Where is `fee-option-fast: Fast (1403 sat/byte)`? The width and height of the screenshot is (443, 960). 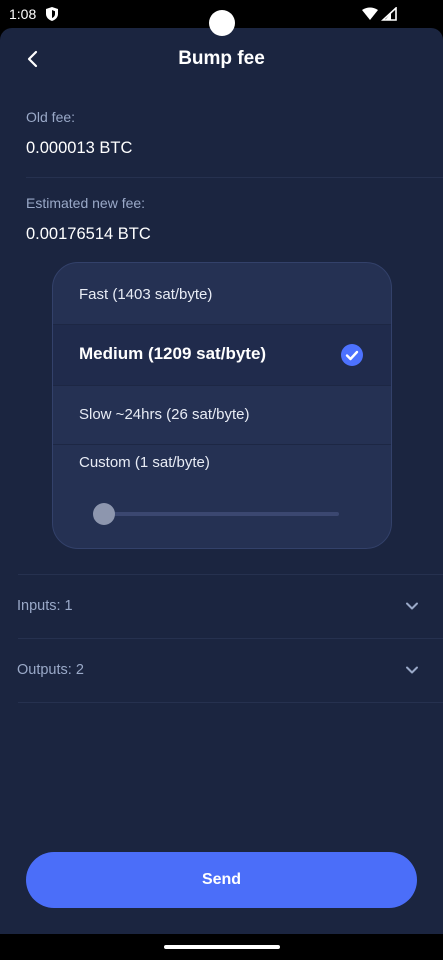 fee-option-fast: Fast (1403 sat/byte) is located at coordinates (222, 293).